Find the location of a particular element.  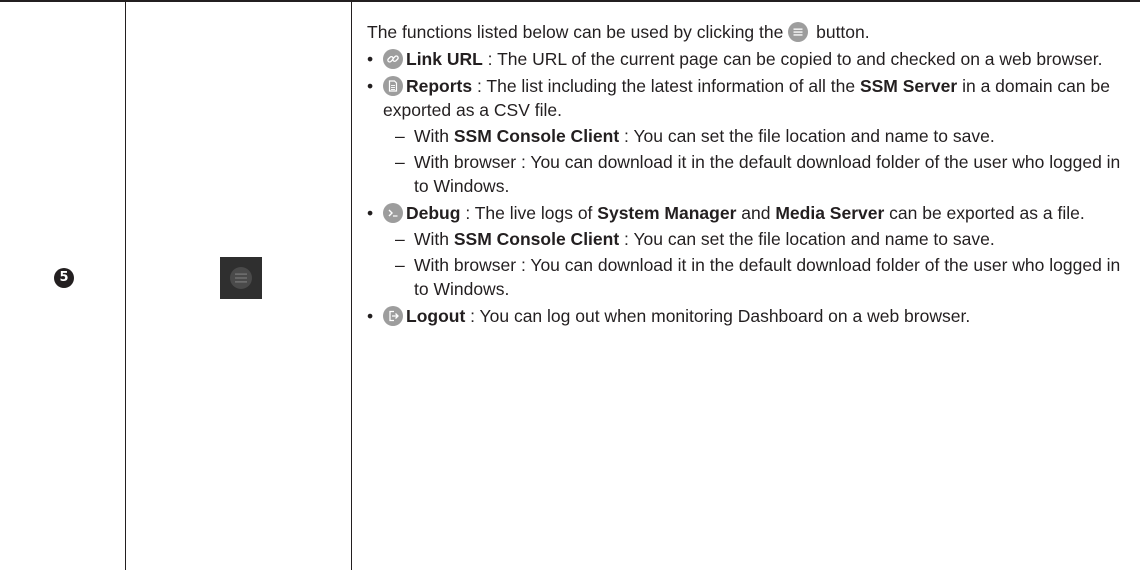

report-icon is located at coordinates (393, 86).